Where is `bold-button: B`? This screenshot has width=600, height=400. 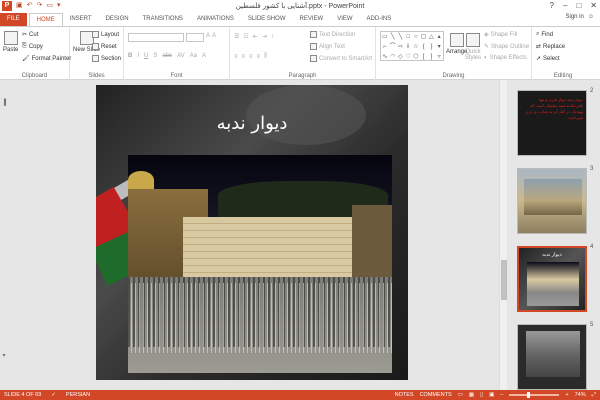 bold-button: B is located at coordinates (130, 56).